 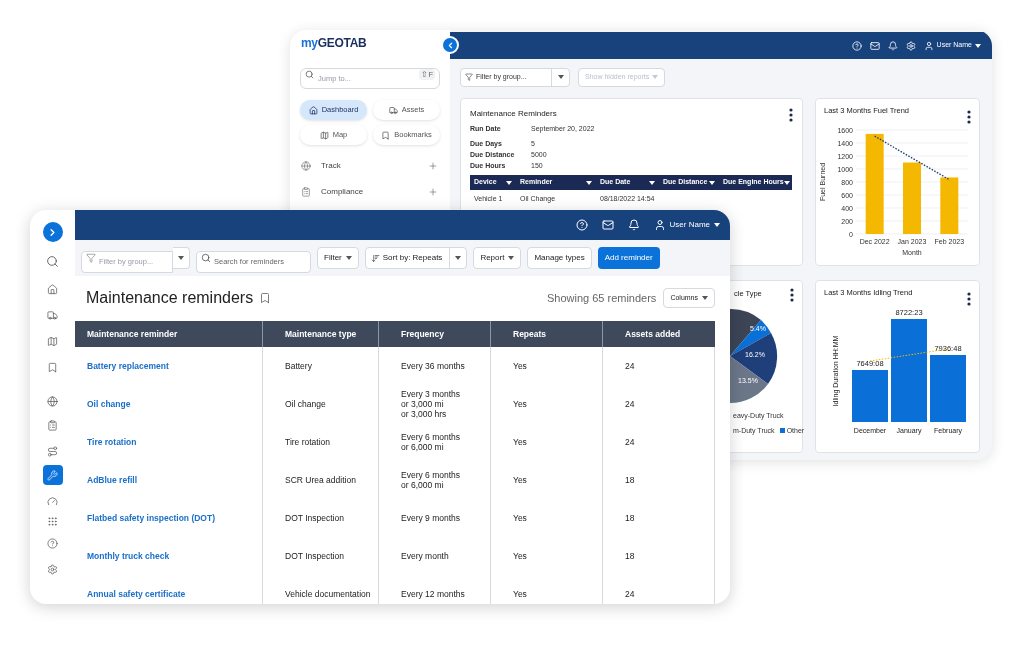 What do you see at coordinates (170, 298) in the screenshot?
I see `page-title: Maintenance reminders` at bounding box center [170, 298].